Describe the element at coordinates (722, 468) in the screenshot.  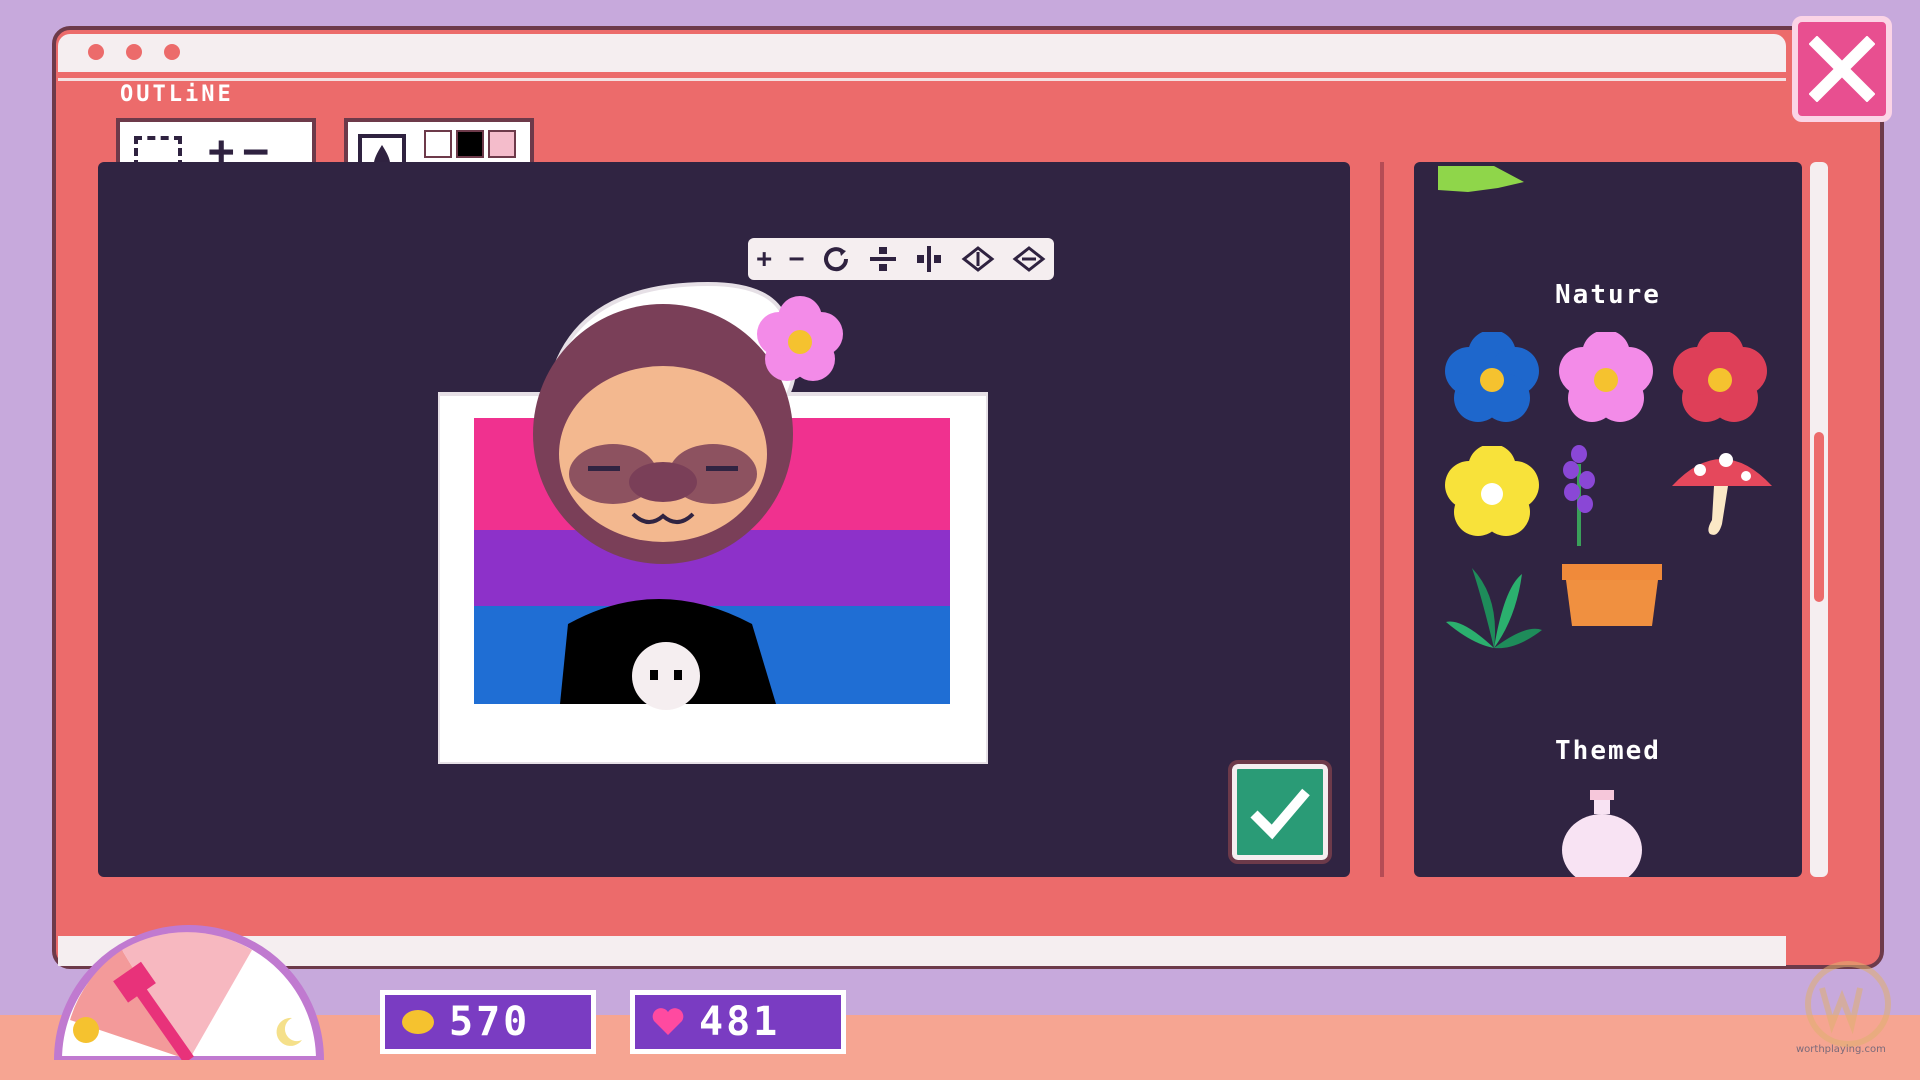
I see `eye-right` at that location.